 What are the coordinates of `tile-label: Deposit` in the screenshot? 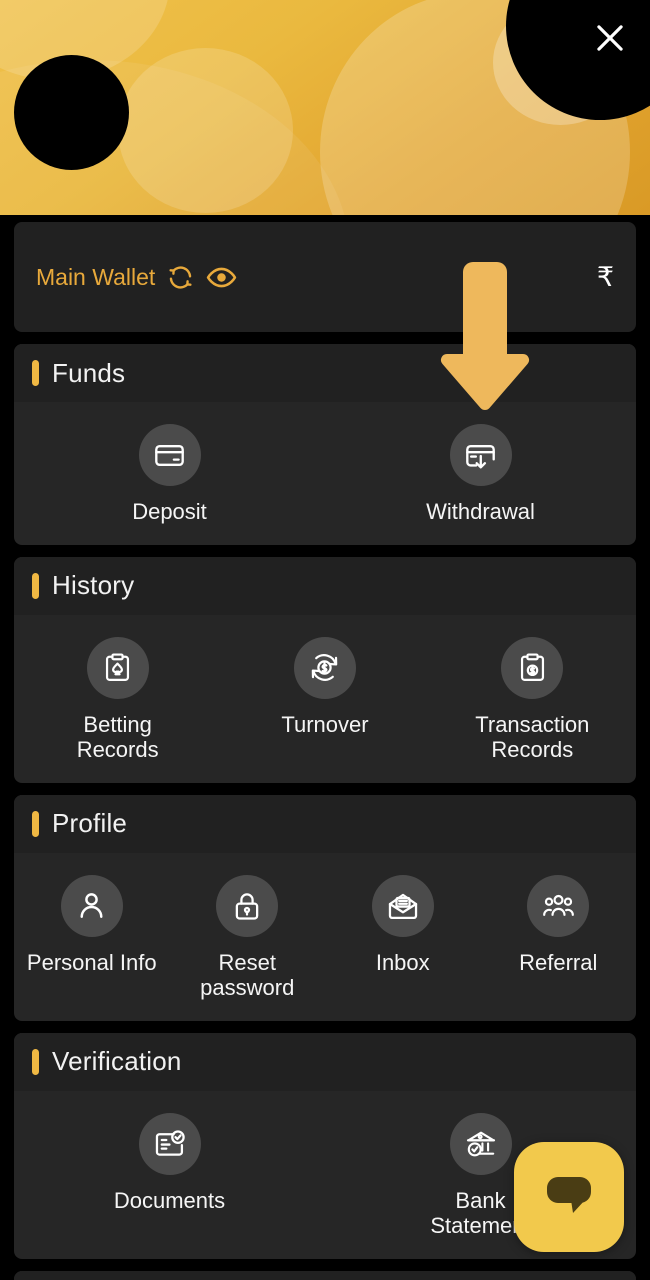 It's located at (169, 511).